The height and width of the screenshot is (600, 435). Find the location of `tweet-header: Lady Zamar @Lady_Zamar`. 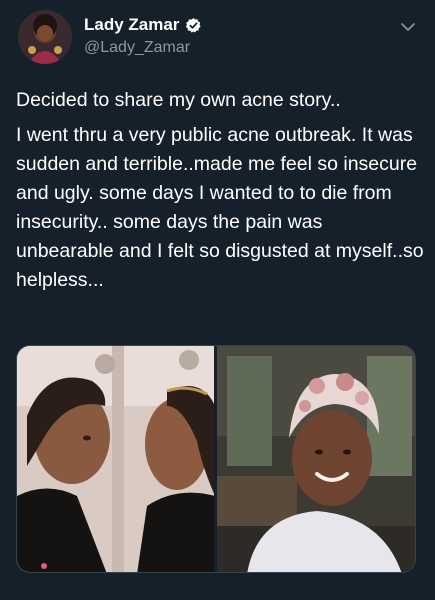

tweet-header: Lady Zamar @Lady_Zamar is located at coordinates (217, 35).